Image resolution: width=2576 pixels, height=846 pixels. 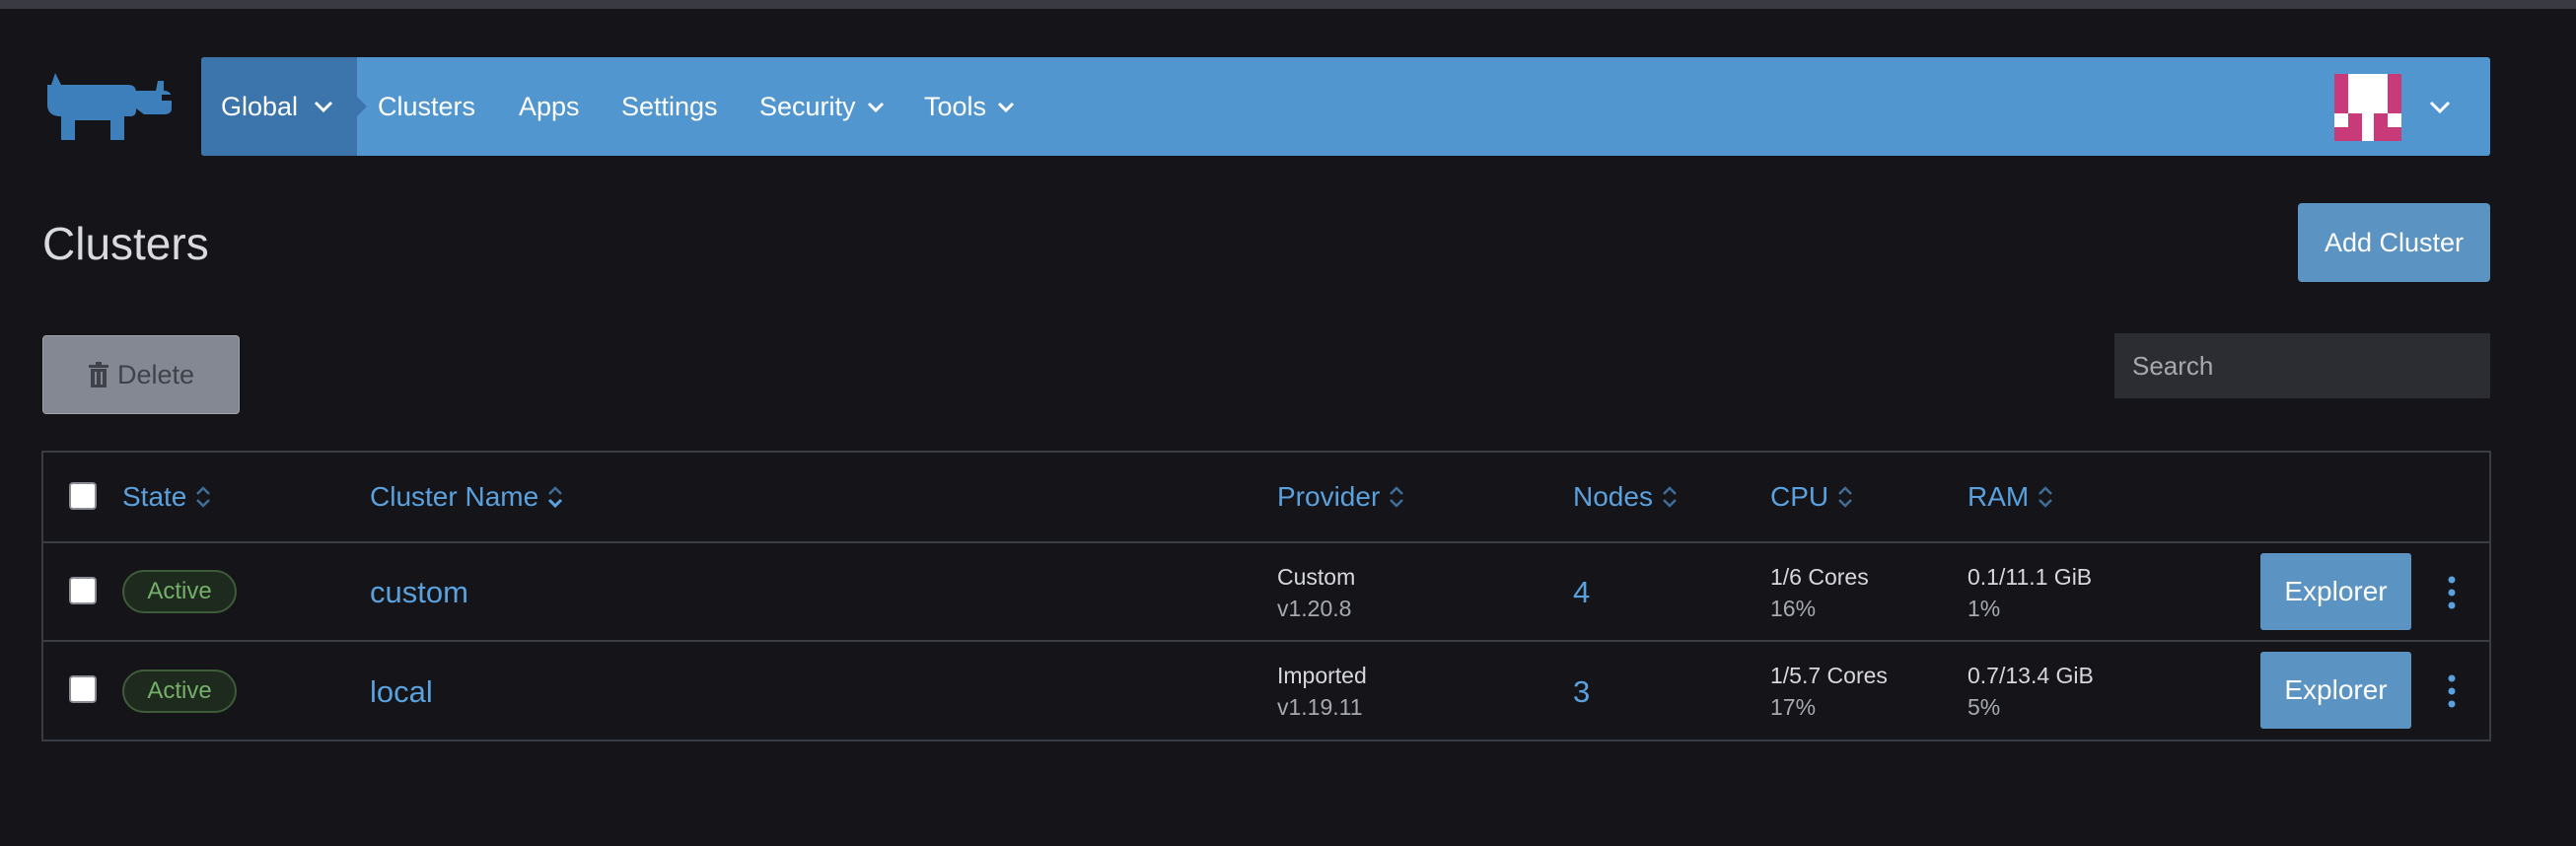 What do you see at coordinates (1322, 691) in the screenshot?
I see `provider-cell: Imported v1.19.11` at bounding box center [1322, 691].